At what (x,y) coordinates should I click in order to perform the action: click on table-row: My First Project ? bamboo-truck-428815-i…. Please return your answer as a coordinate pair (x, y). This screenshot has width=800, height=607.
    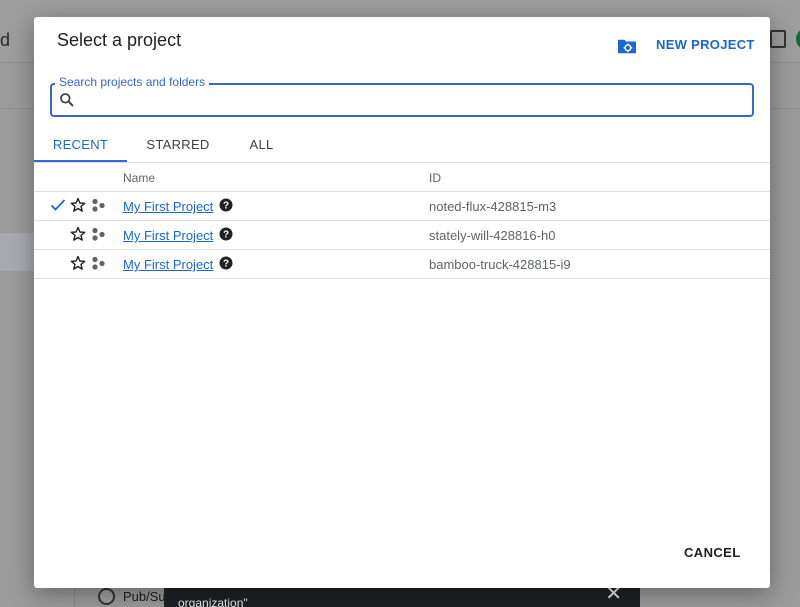
    Looking at the image, I should click on (402, 264).